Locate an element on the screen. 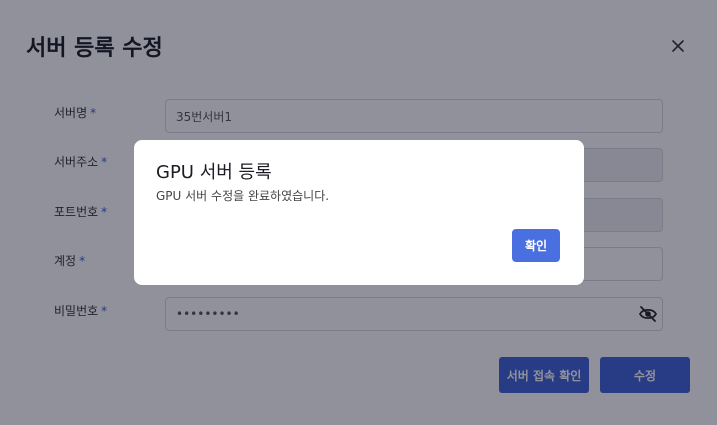  alert-title: GPU 서버 등록 is located at coordinates (214, 172).